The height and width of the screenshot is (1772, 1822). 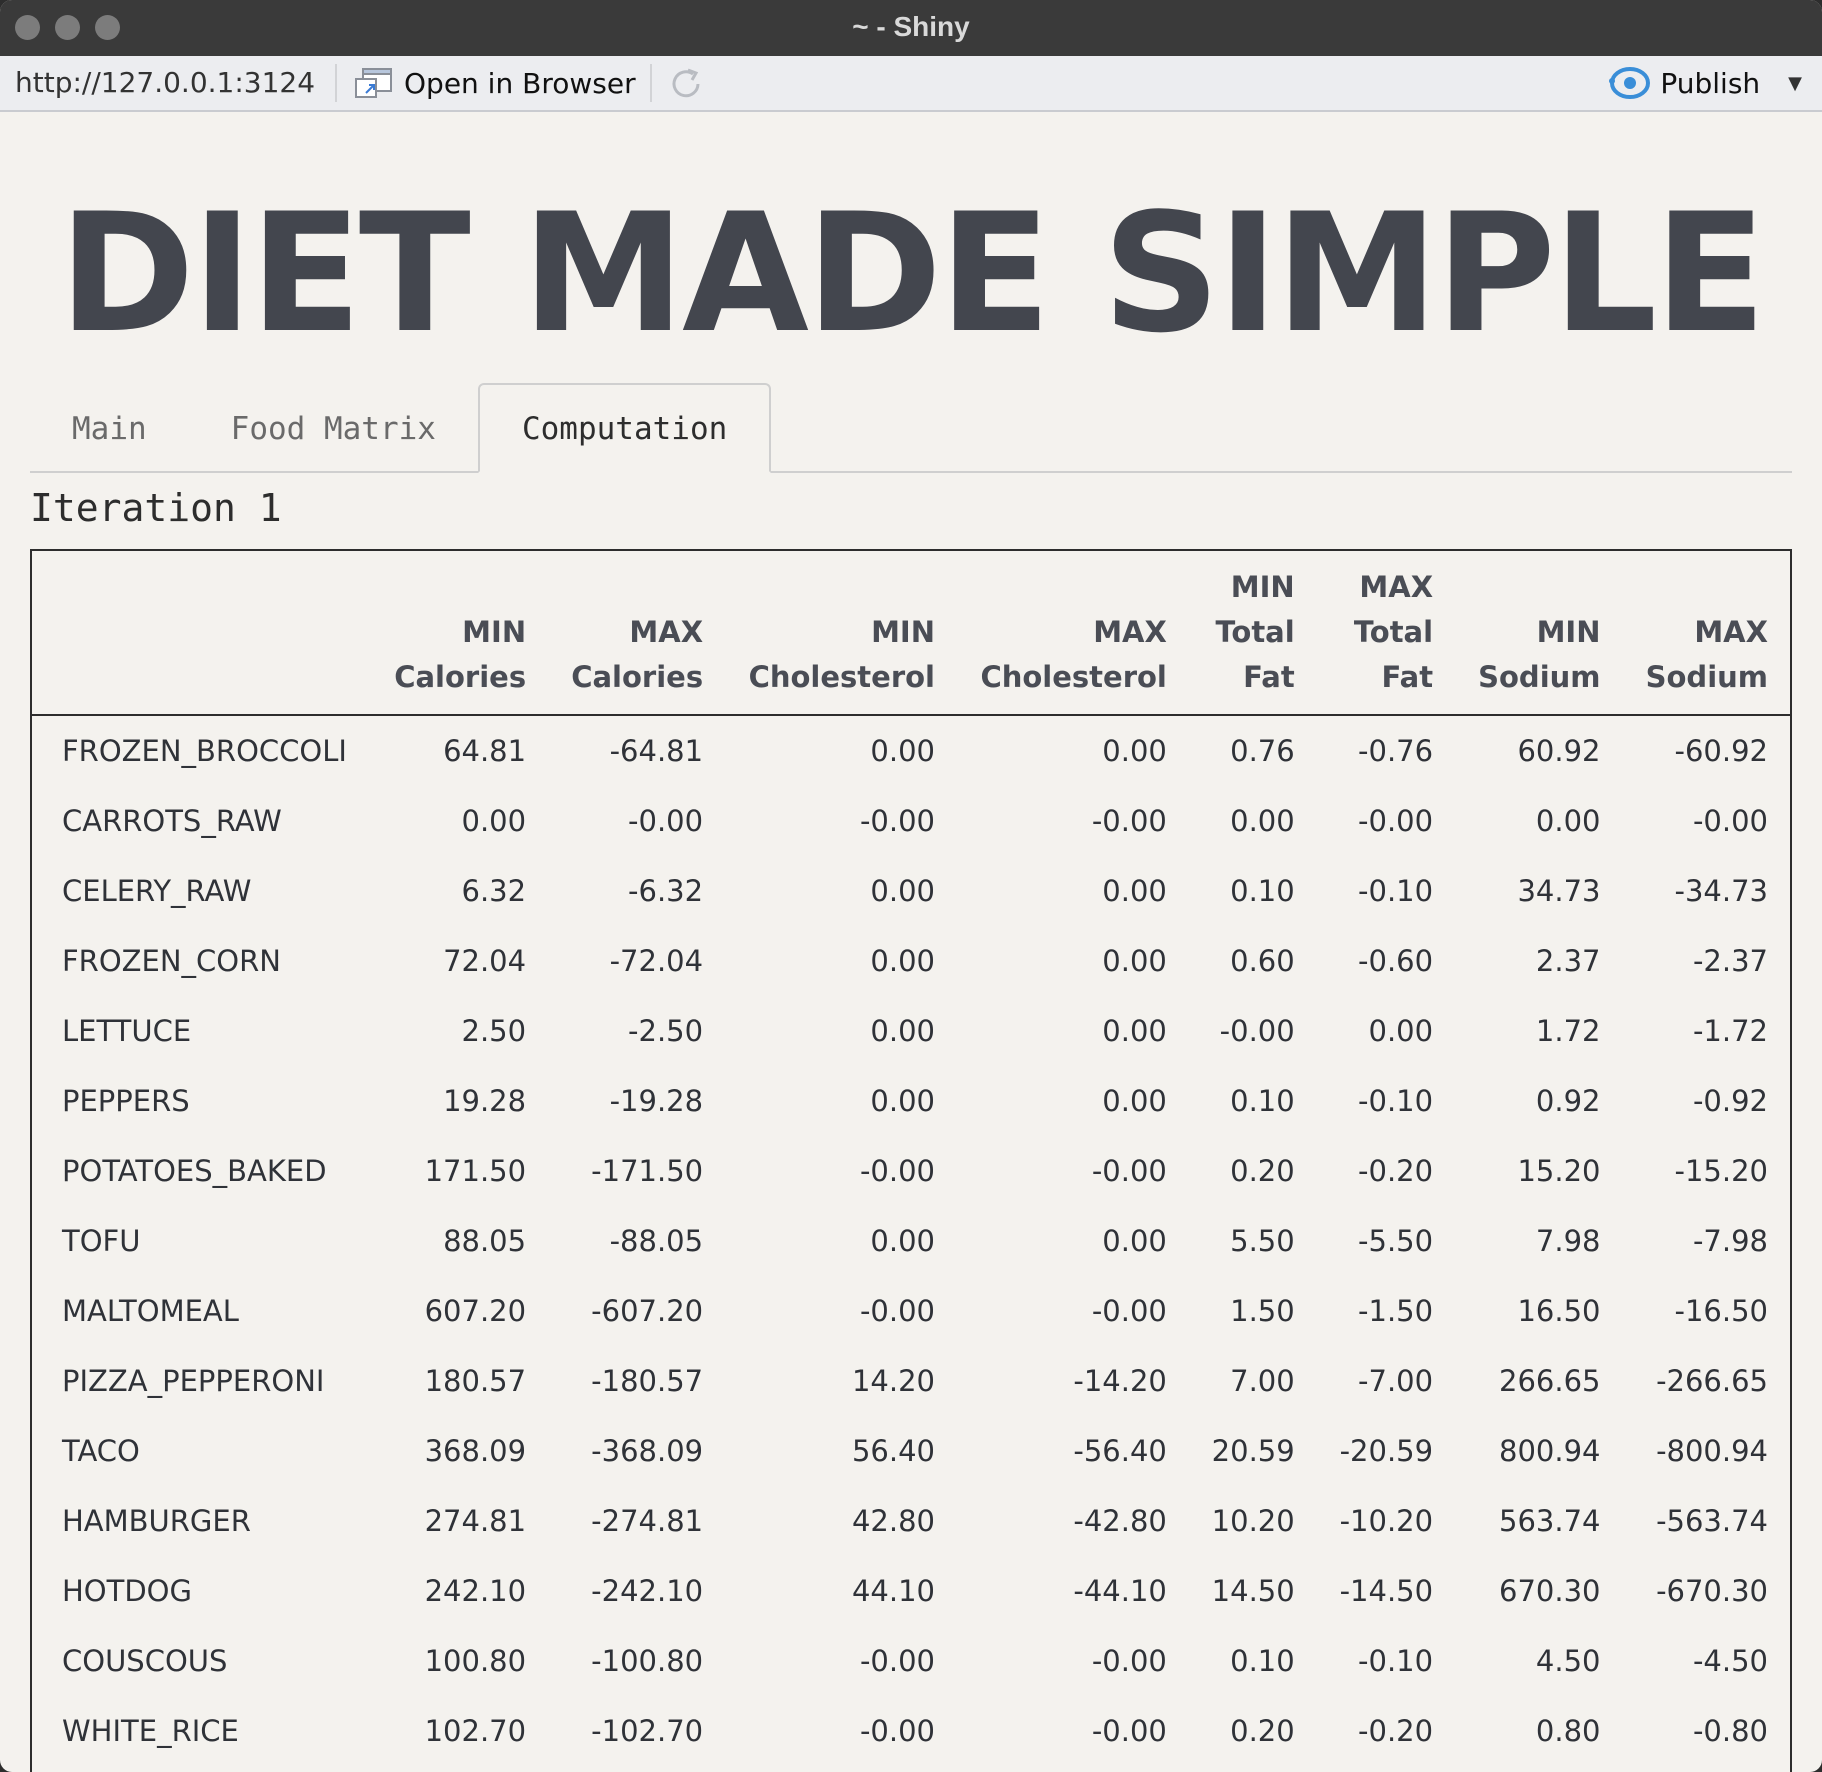 What do you see at coordinates (893, 1451) in the screenshot?
I see `value-cell: 56.40` at bounding box center [893, 1451].